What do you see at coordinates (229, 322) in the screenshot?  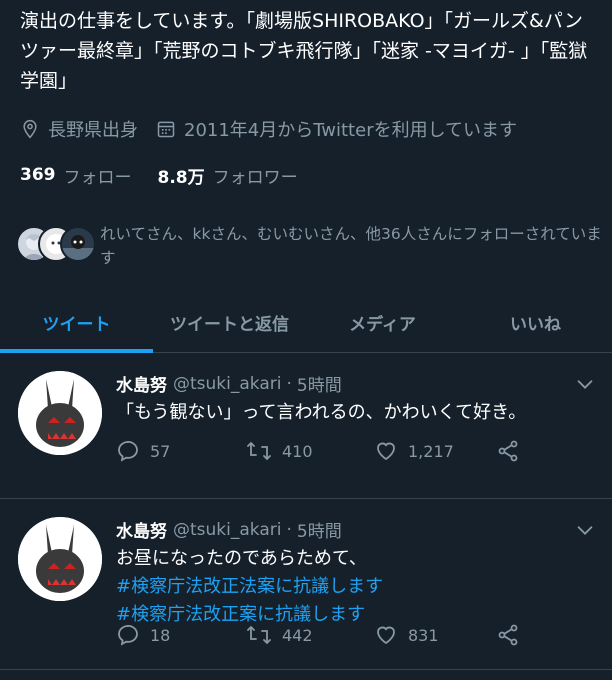 I see `tab-tweets-and-replies: ツイートと返信` at bounding box center [229, 322].